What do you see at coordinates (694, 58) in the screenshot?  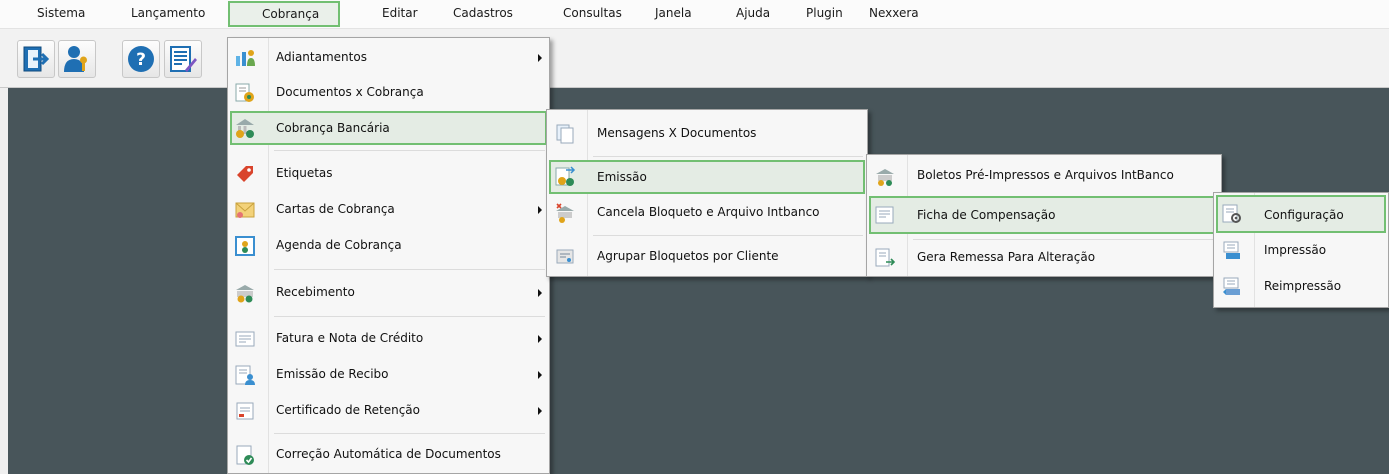 I see `toolbar: ?` at bounding box center [694, 58].